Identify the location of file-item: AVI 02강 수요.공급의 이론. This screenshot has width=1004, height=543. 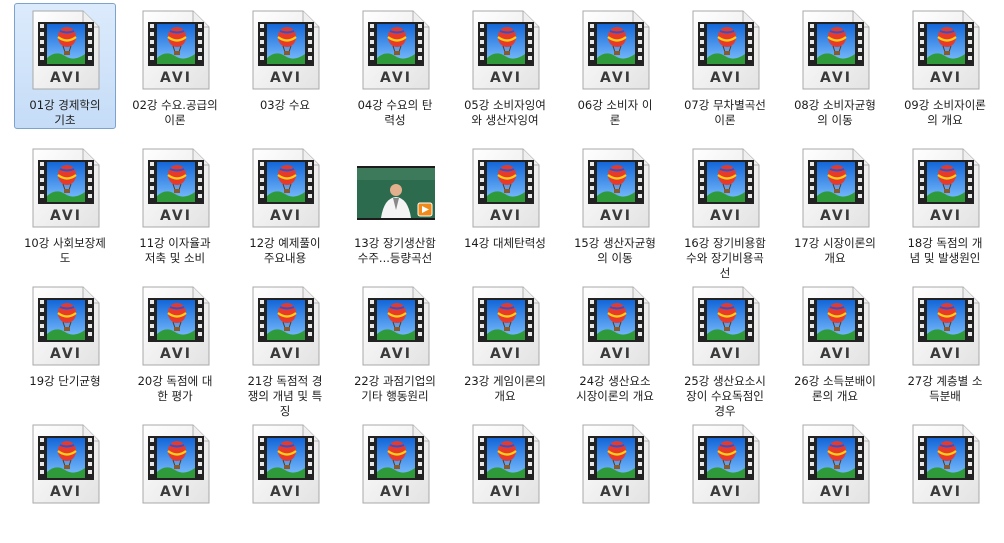
(175, 66).